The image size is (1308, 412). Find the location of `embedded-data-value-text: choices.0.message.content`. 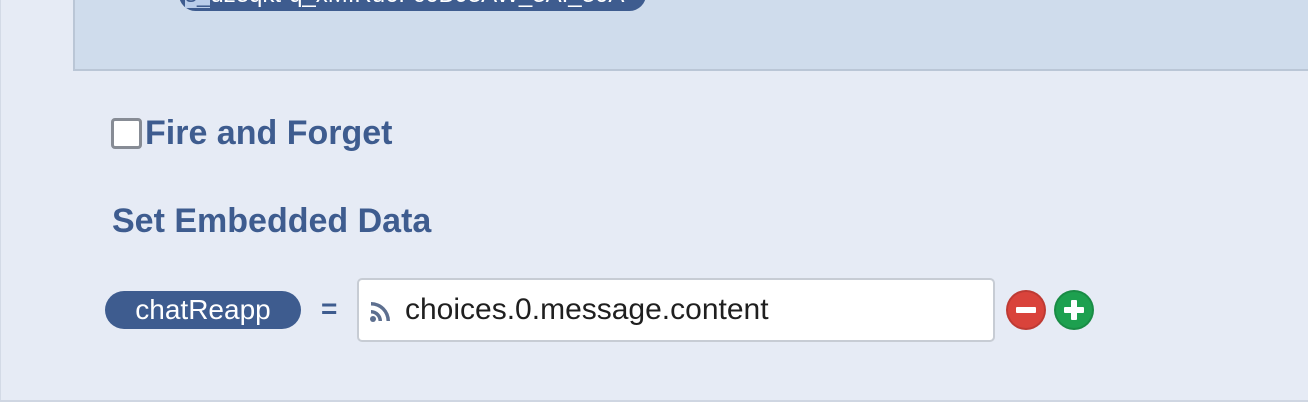

embedded-data-value-text: choices.0.message.content is located at coordinates (587, 309).